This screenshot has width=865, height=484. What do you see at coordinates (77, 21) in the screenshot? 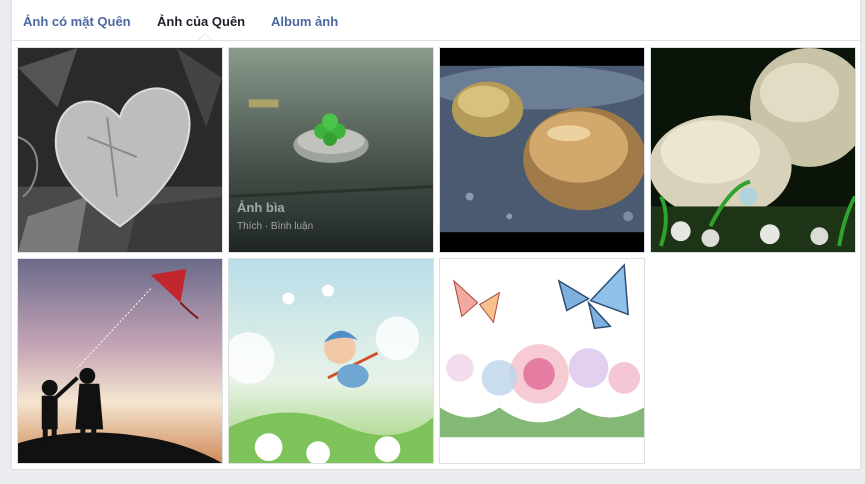
I see `tab-photos-of: Ảnh có mặt Quên` at bounding box center [77, 21].